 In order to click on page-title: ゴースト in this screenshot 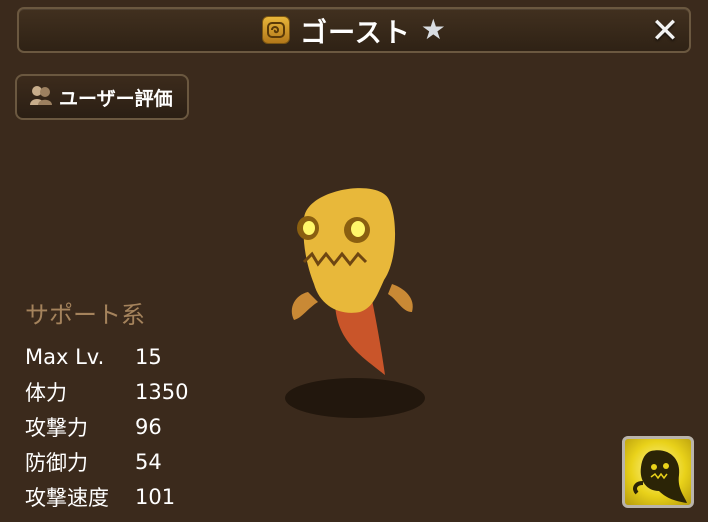, I will do `click(355, 33)`.